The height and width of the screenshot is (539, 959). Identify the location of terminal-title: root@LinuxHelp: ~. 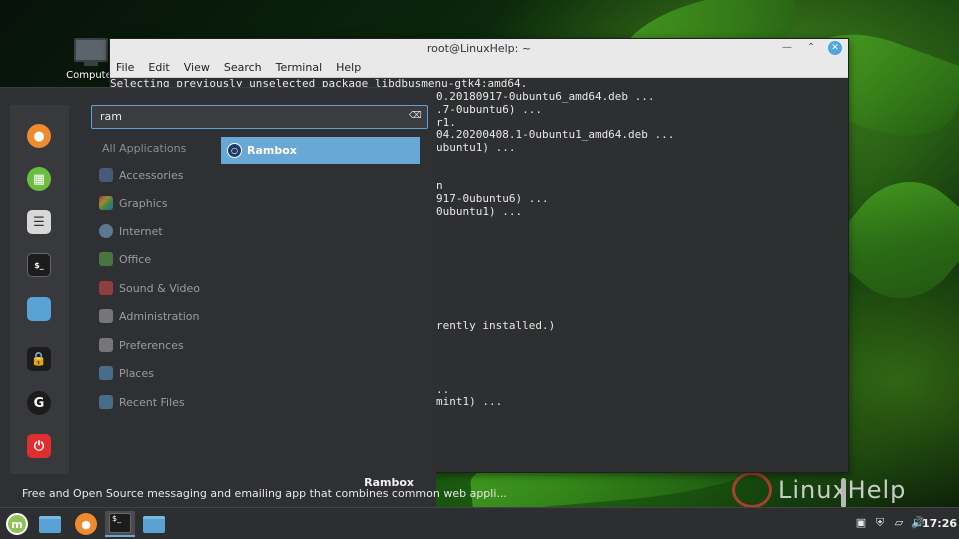
(479, 48).